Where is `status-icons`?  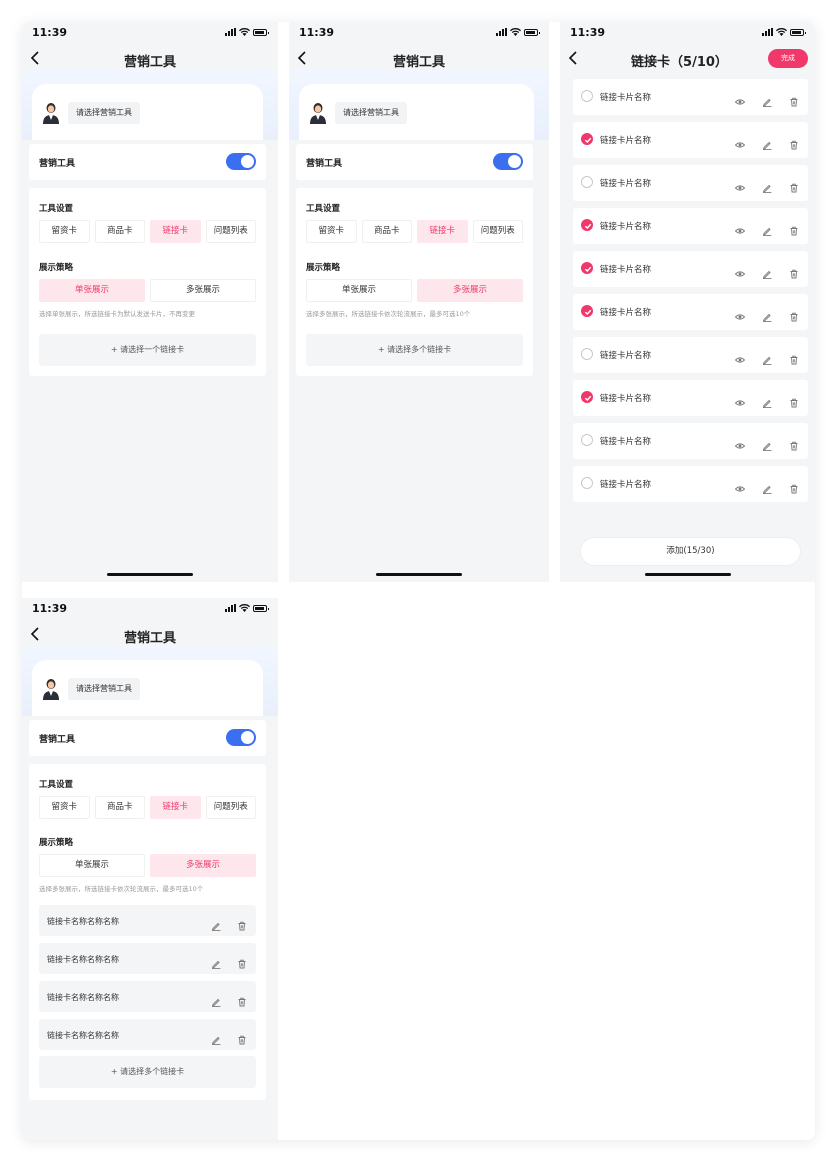
status-icons is located at coordinates (247, 32).